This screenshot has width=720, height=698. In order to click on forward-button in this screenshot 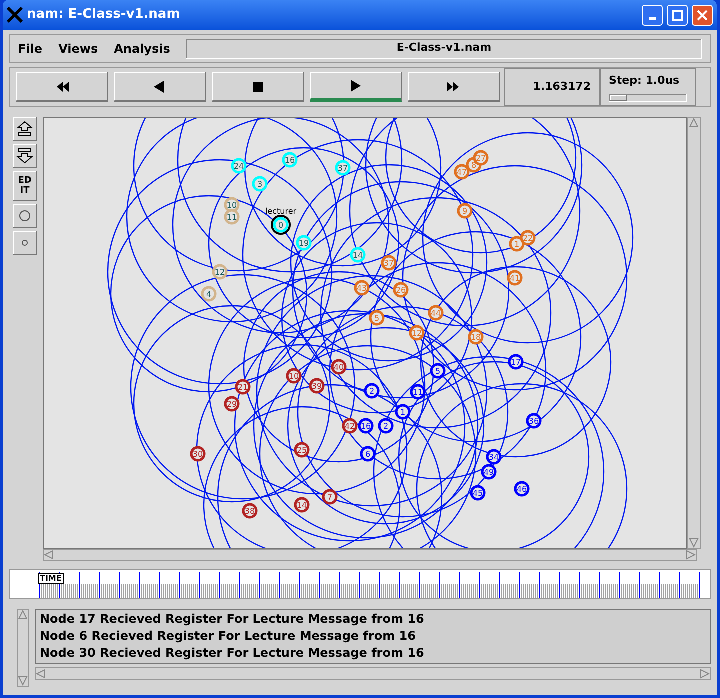, I will do `click(454, 87)`.